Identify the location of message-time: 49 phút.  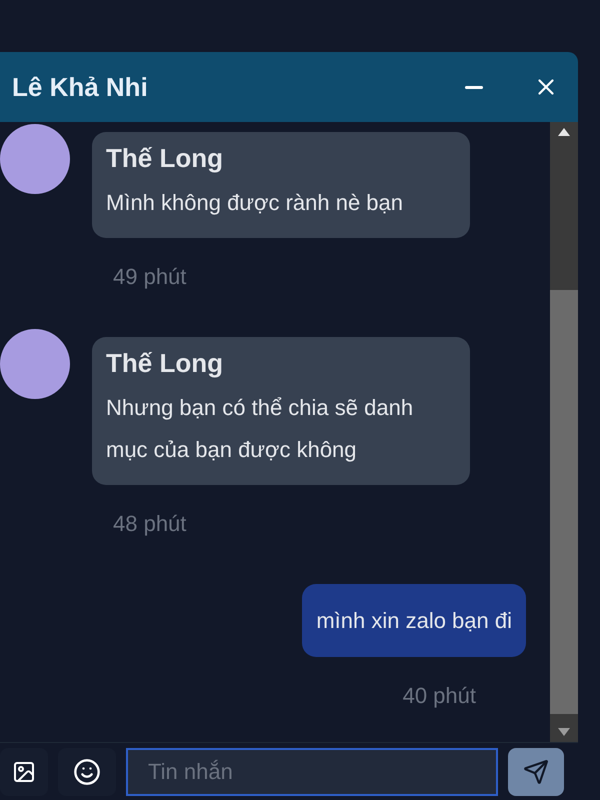
(150, 277).